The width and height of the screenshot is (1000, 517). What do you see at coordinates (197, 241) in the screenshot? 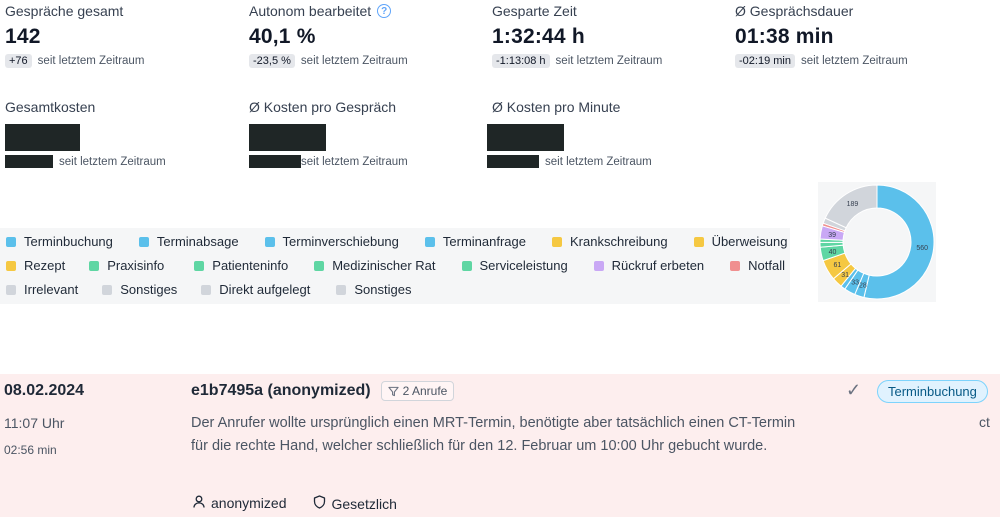
I see `legend-label: Terminabsage` at bounding box center [197, 241].